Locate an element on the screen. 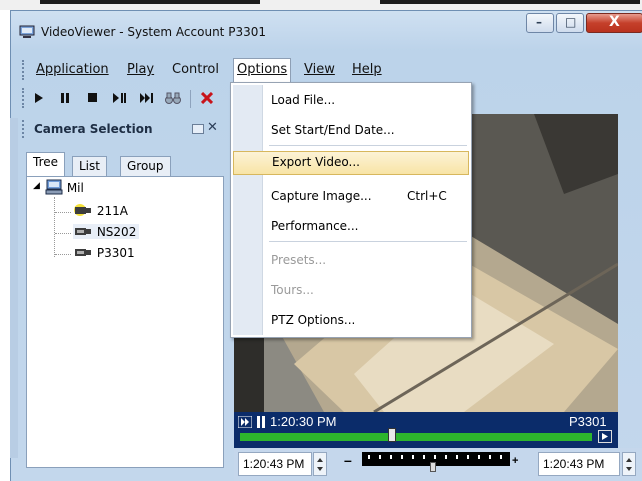  maximize-button: □ is located at coordinates (570, 23).